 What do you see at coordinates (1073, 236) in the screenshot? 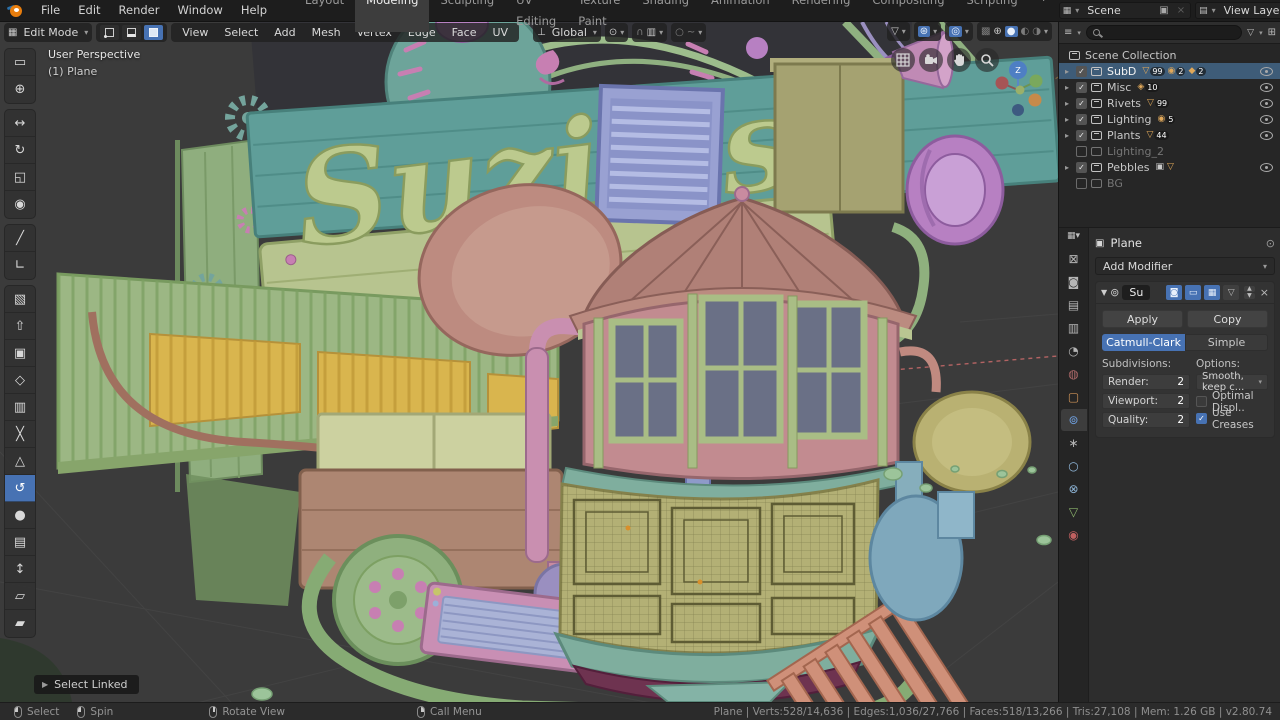
I see `editor-type-icon: ▦▾` at bounding box center [1073, 236].